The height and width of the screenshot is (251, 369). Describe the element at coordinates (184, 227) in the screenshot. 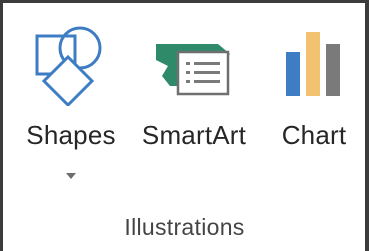

I see `group-title: Illustrations` at that location.